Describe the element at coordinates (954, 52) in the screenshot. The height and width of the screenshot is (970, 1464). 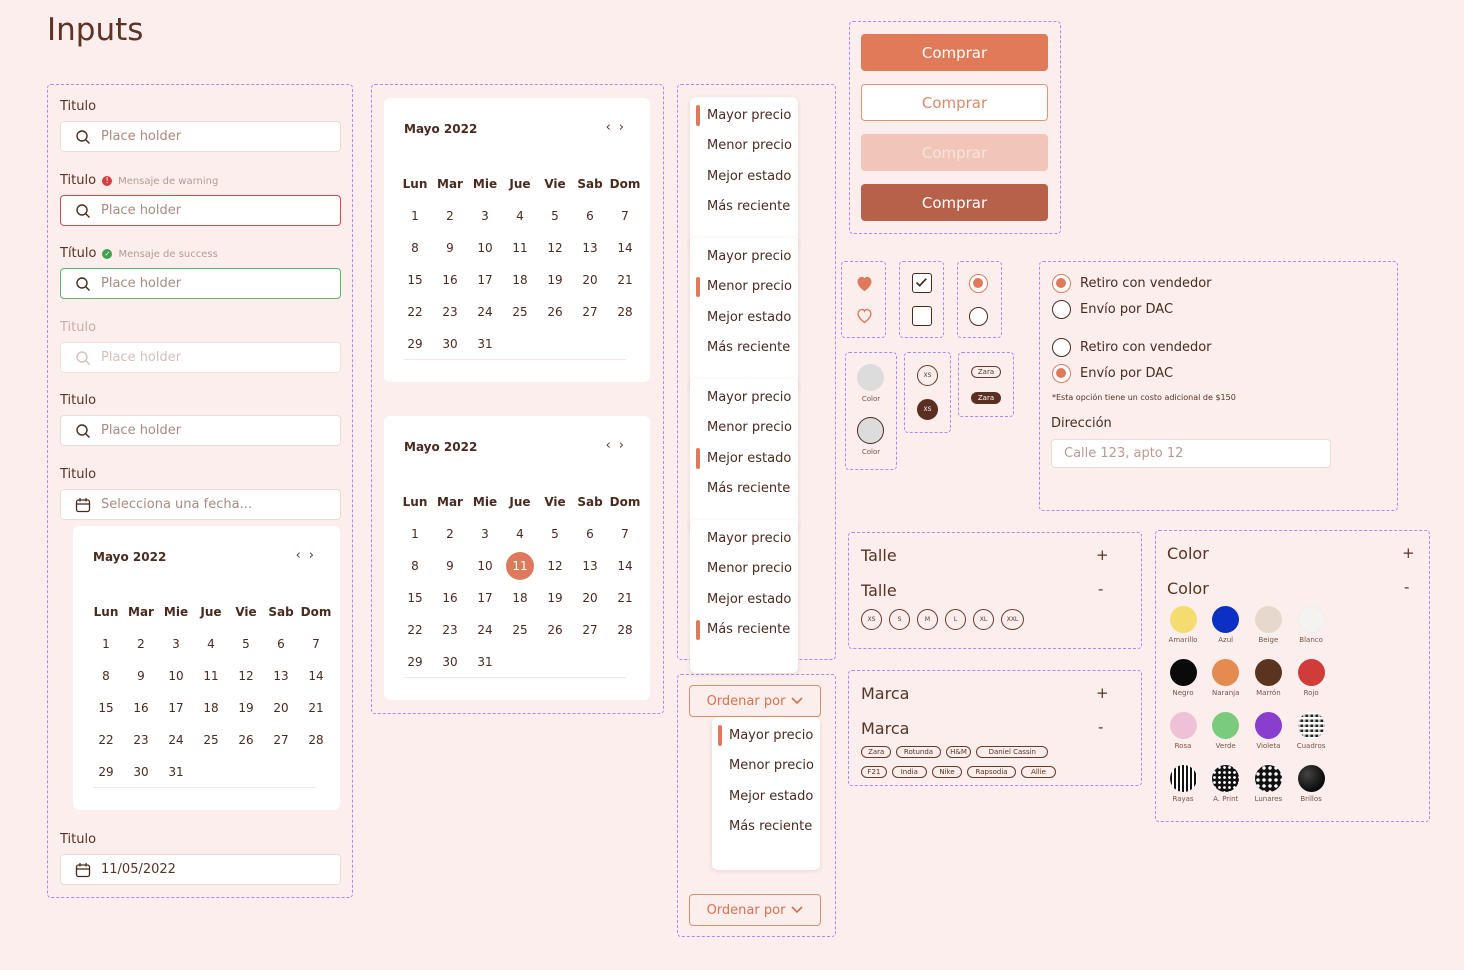
I see `buy-button-primary: Comprar` at that location.